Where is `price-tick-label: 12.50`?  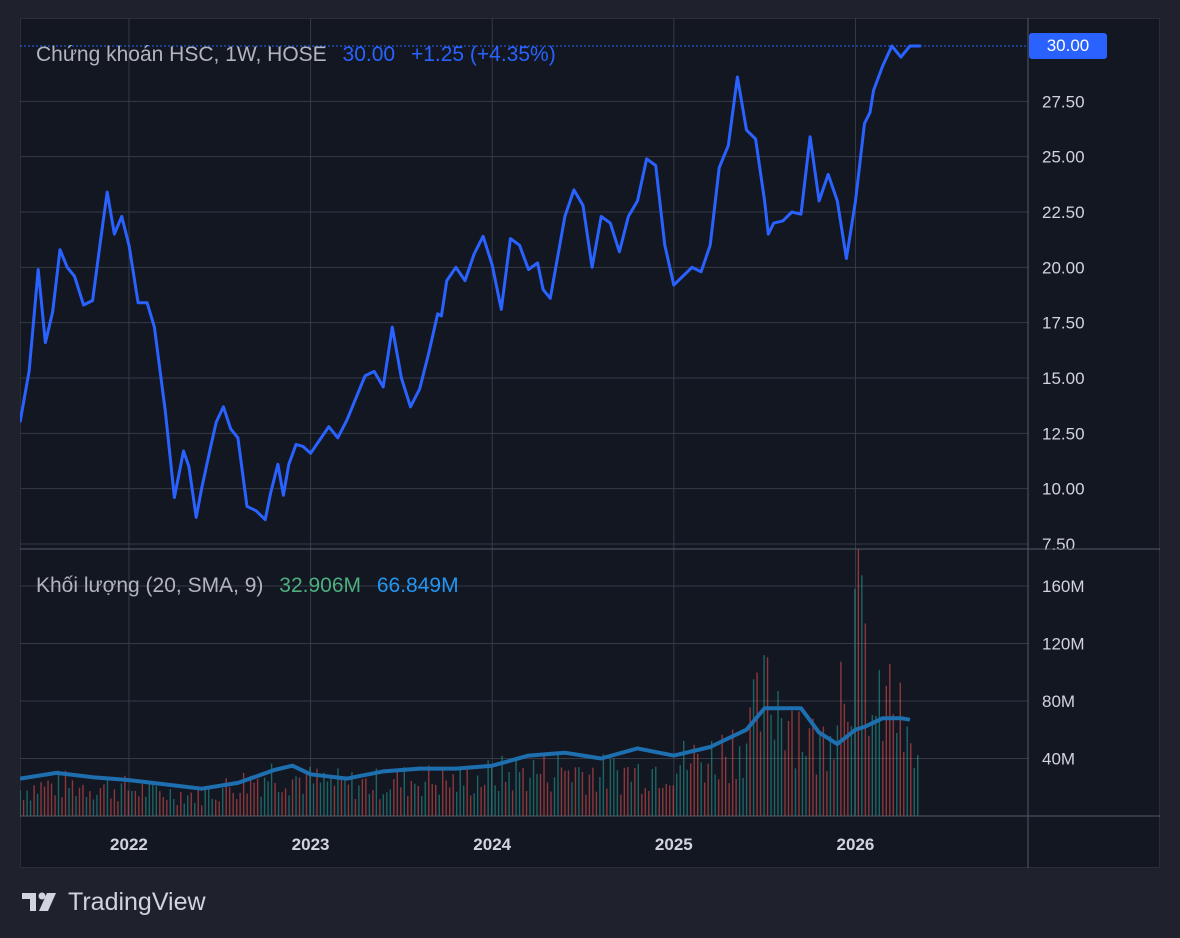
price-tick-label: 12.50 is located at coordinates (1063, 433).